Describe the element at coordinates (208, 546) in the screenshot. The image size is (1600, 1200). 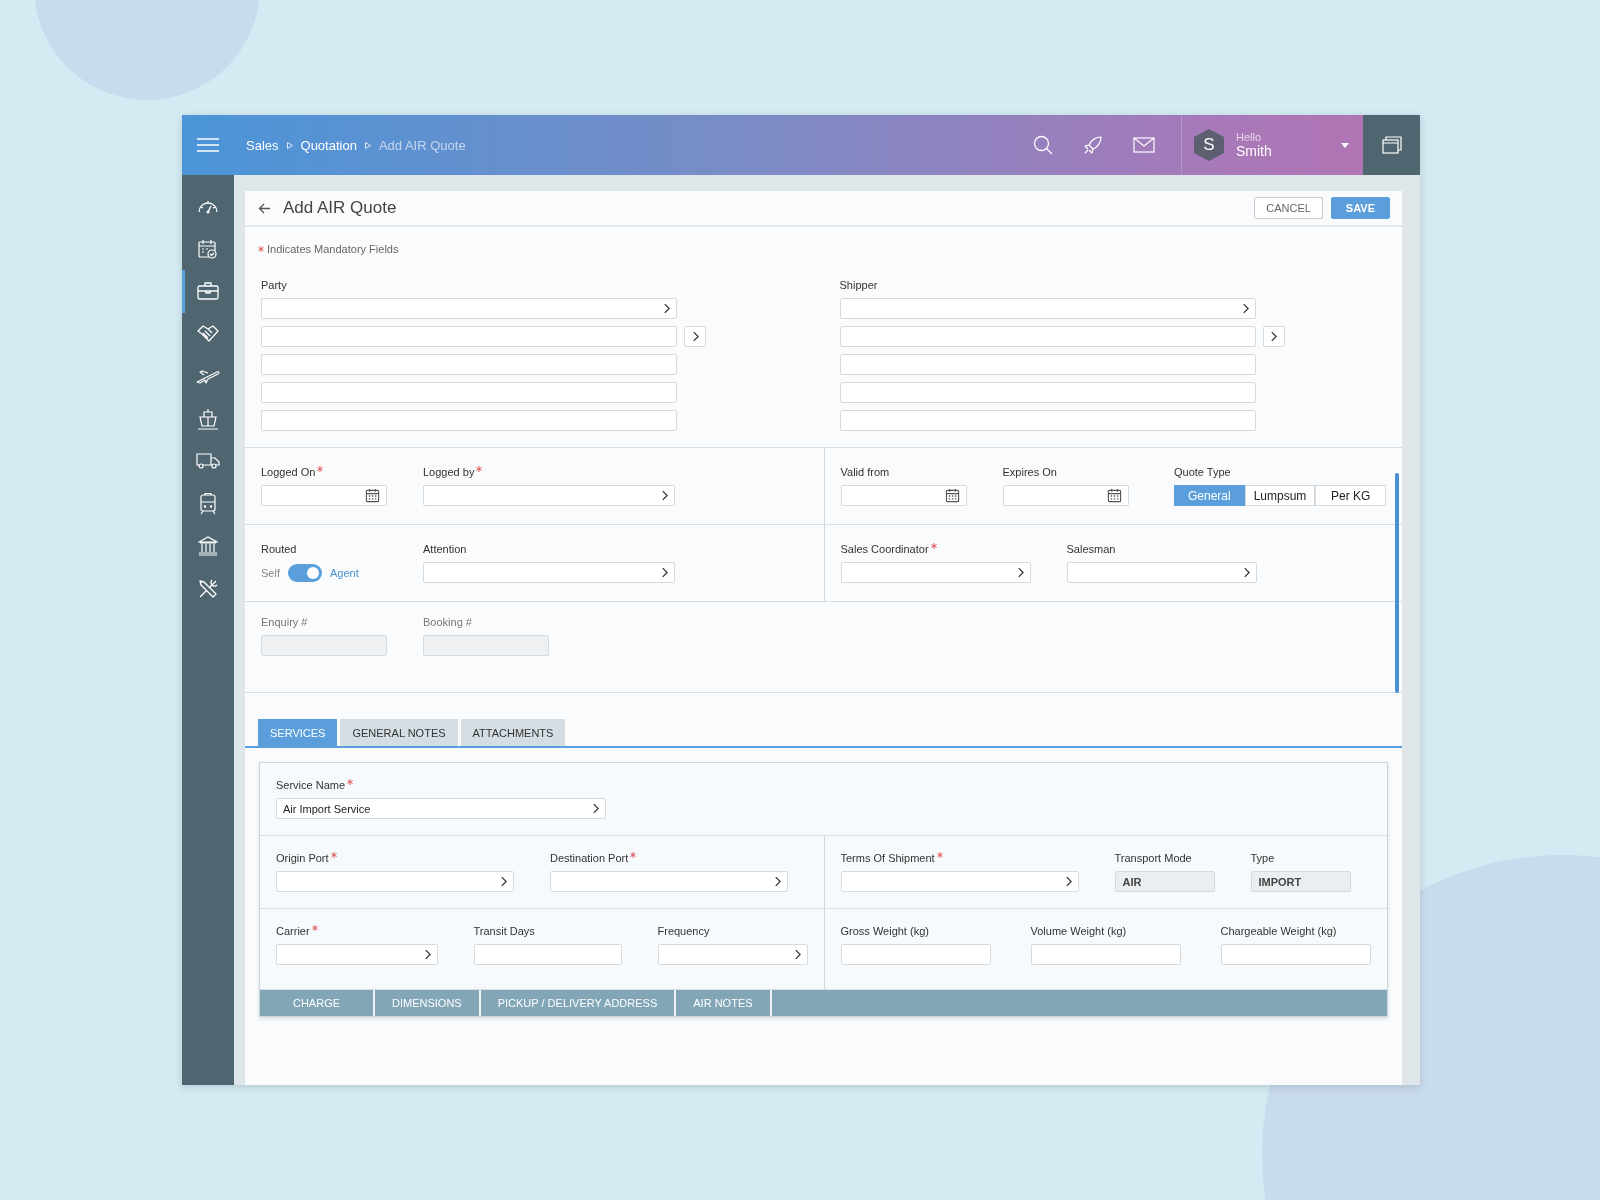
I see `bank-icon` at that location.